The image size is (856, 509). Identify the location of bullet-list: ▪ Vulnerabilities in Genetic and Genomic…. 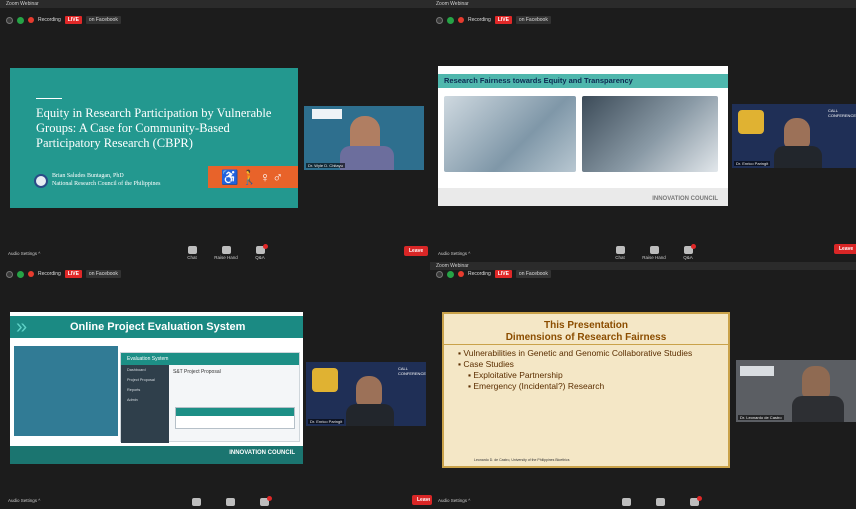
(575, 370).